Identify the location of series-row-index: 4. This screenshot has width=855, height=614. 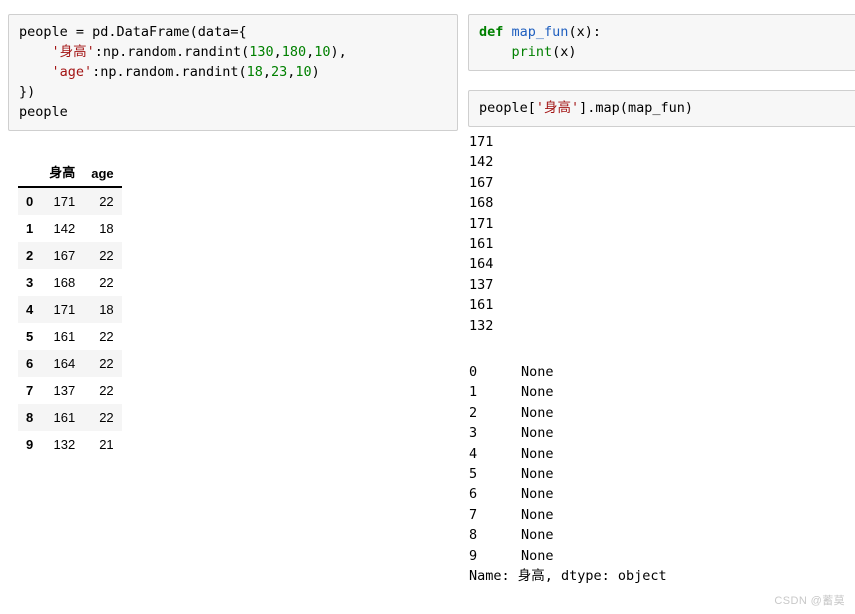
(473, 453).